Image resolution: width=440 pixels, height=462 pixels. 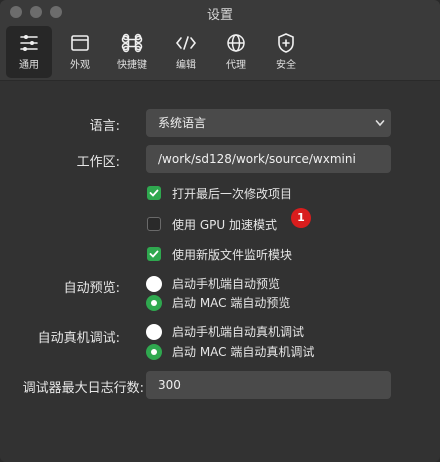 I want to click on sliders-icon, so click(x=29, y=43).